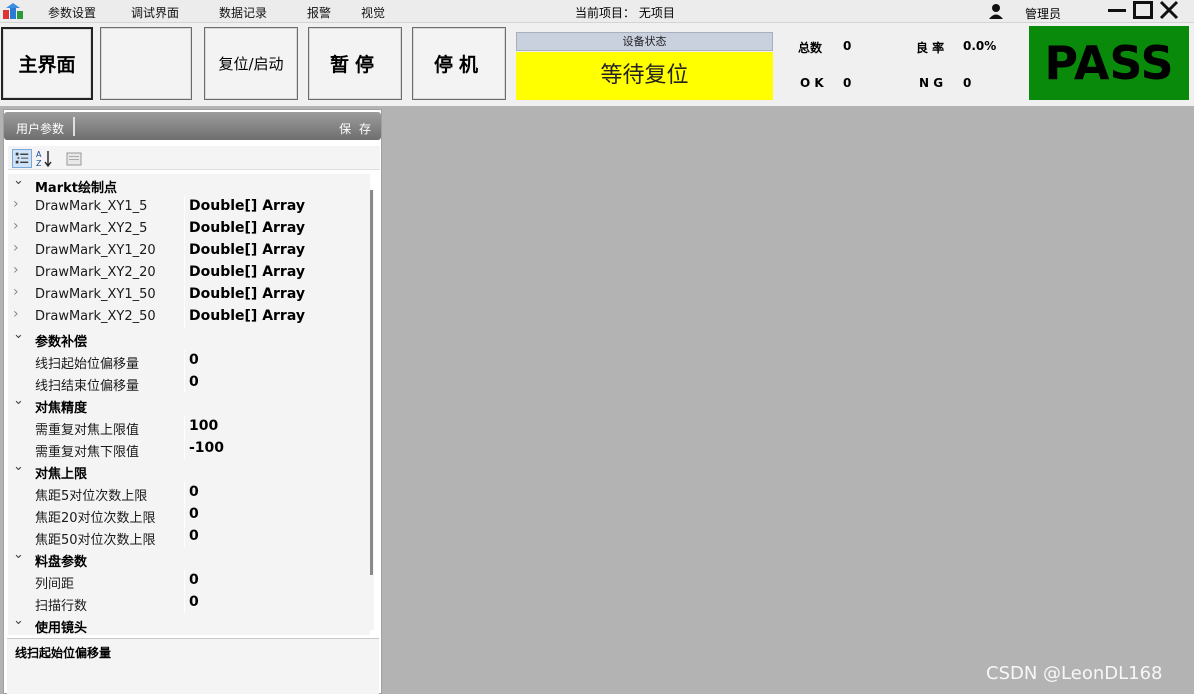 This screenshot has width=1194, height=694. Describe the element at coordinates (91, 496) in the screenshot. I see `property-name: 焦距5对位次数上限` at that location.